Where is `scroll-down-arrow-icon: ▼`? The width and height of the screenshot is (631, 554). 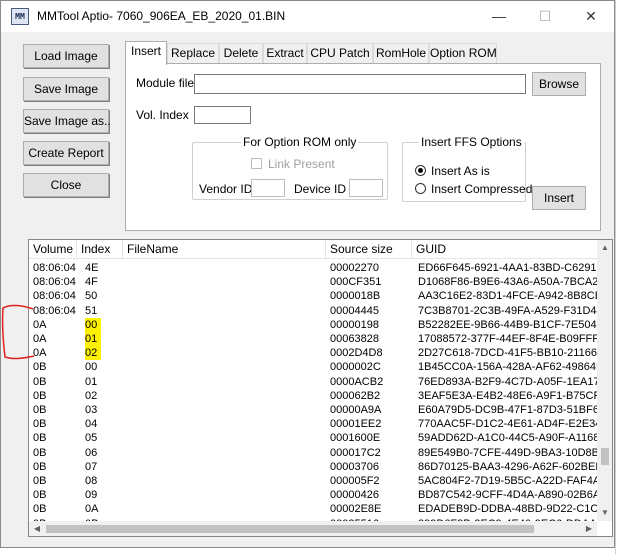
scroll-down-arrow-icon: ▼ is located at coordinates (604, 513).